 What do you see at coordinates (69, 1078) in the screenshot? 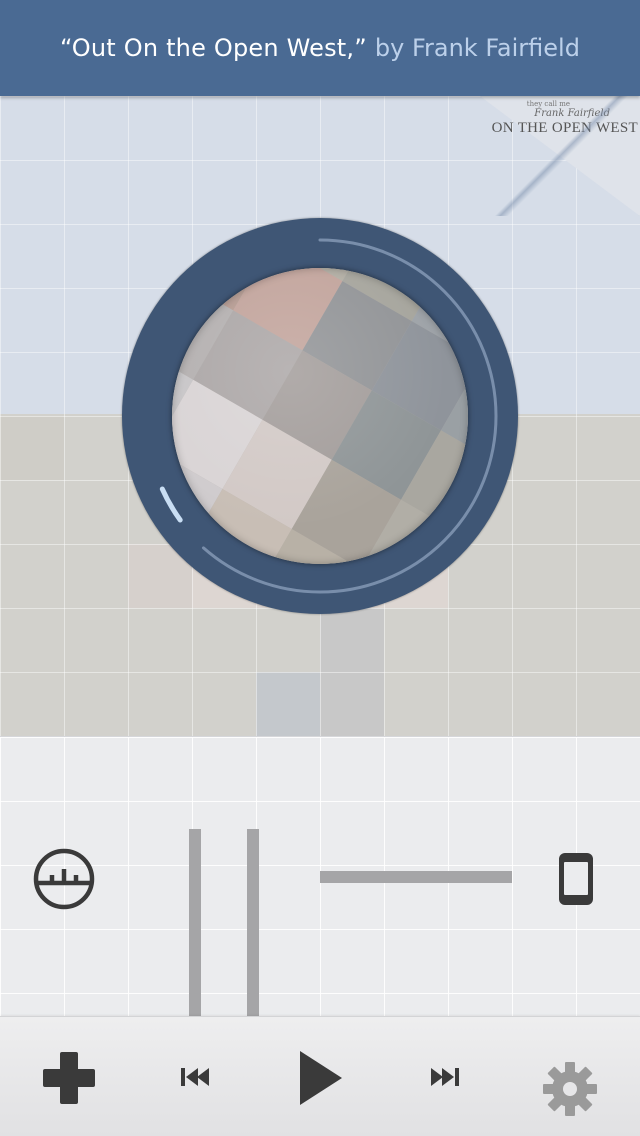
I see `plus-icon` at bounding box center [69, 1078].